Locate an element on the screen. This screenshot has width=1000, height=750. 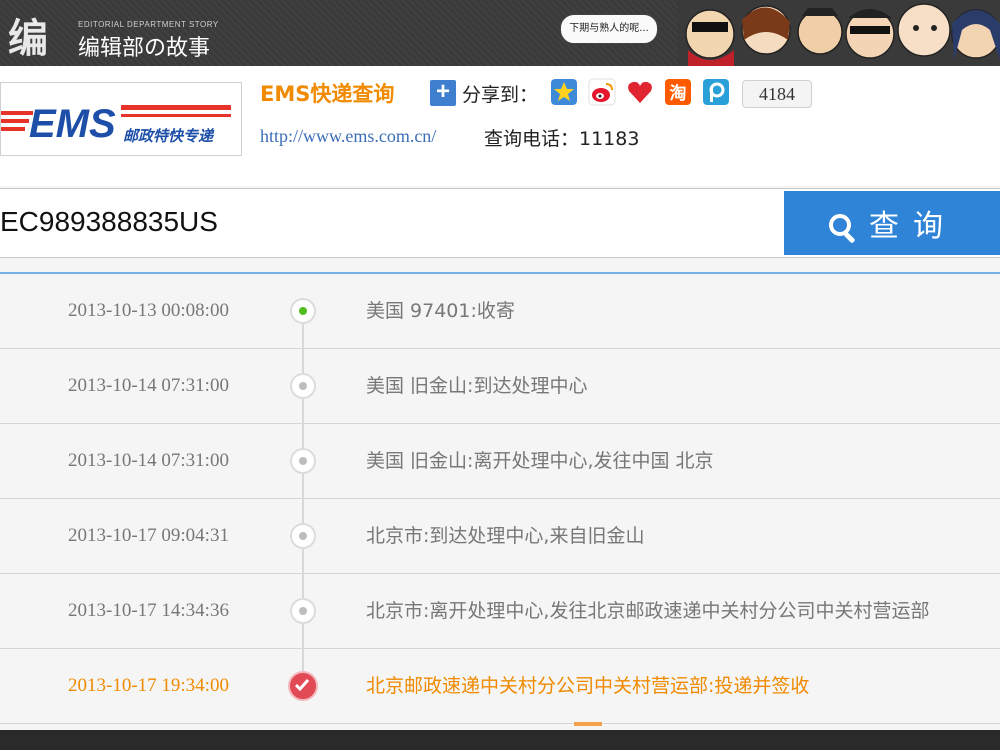
heart-icon is located at coordinates (640, 92).